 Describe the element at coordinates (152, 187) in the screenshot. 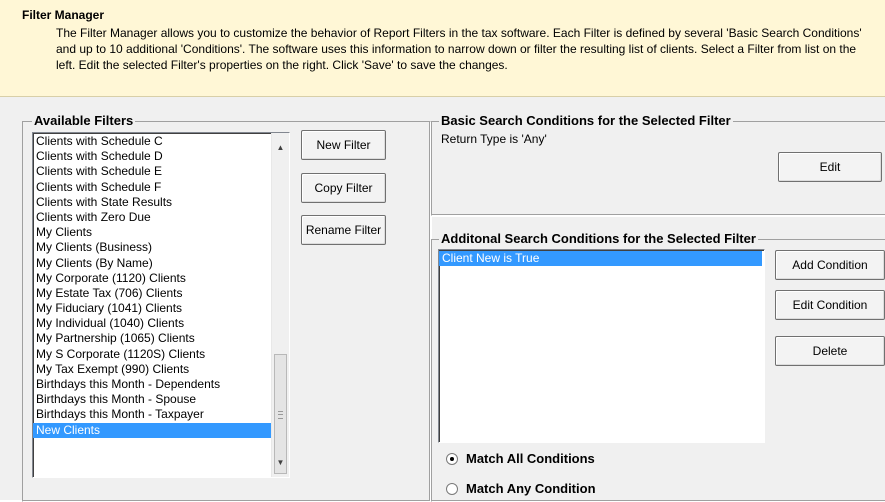

I see `filter-list-item: Clients with Schedule F` at that location.